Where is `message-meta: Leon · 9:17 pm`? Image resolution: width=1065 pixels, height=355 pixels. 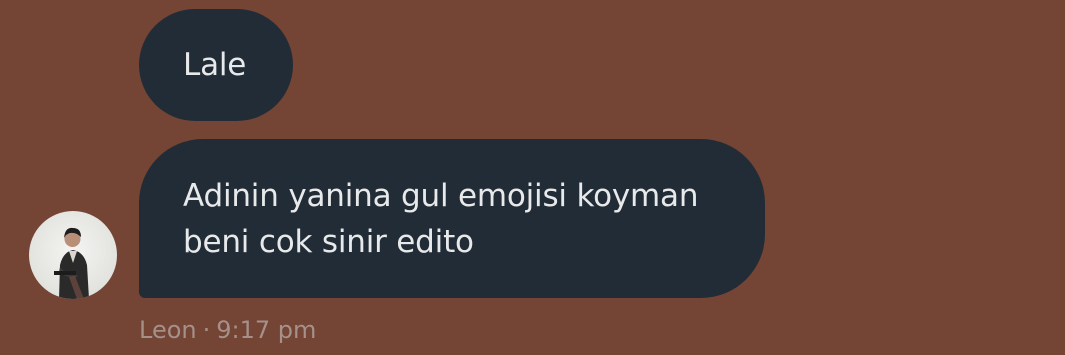 message-meta: Leon · 9:17 pm is located at coordinates (227, 330).